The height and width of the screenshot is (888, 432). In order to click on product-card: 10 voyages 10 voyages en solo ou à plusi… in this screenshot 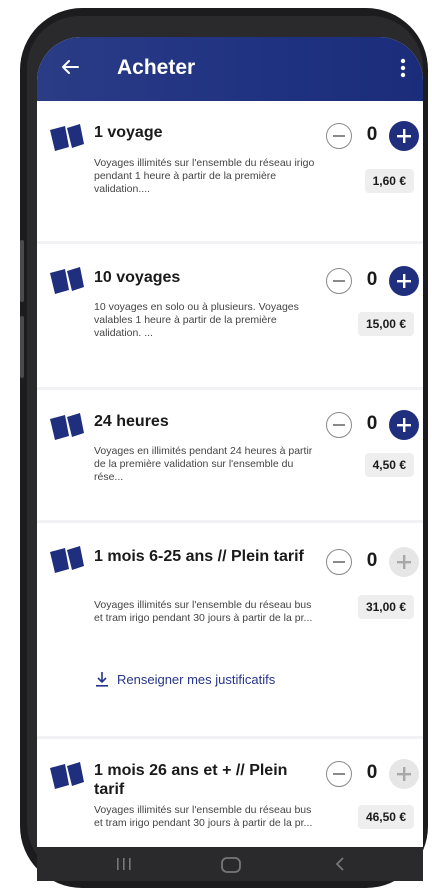, I will do `click(230, 315)`.